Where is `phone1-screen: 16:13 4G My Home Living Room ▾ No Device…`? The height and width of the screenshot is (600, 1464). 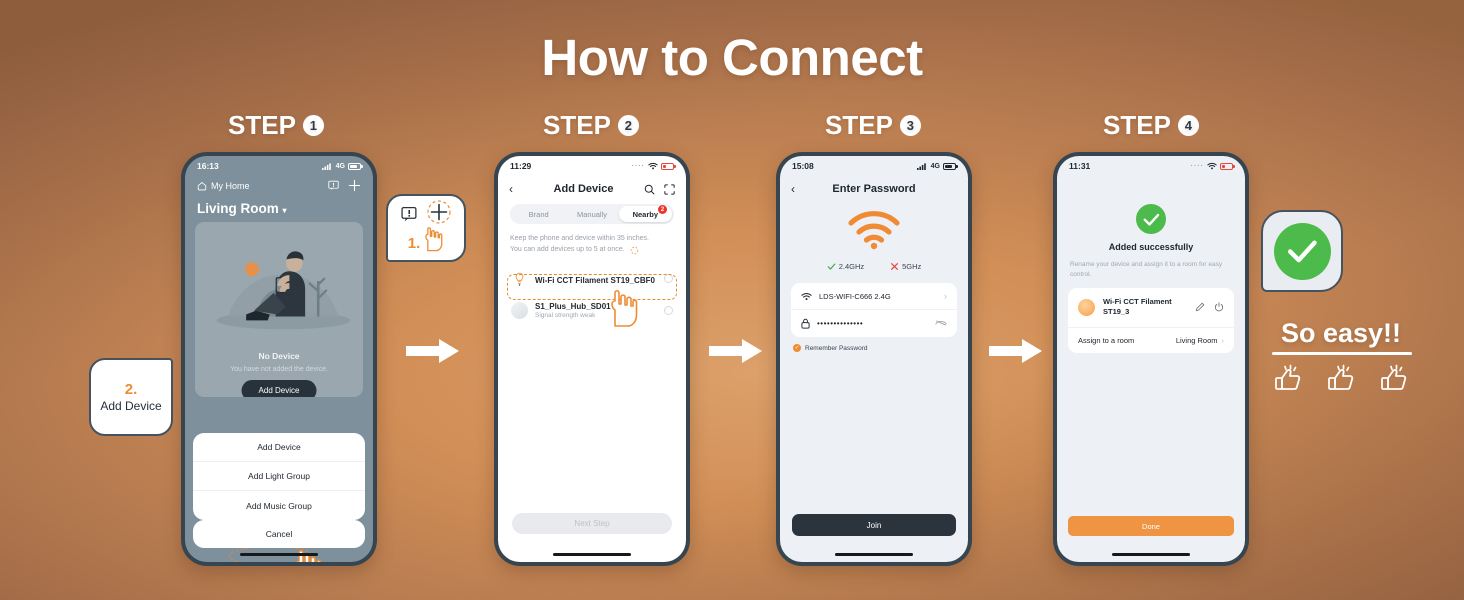 phone1-screen: 16:13 4G My Home Living Room ▾ No Device… is located at coordinates (279, 359).